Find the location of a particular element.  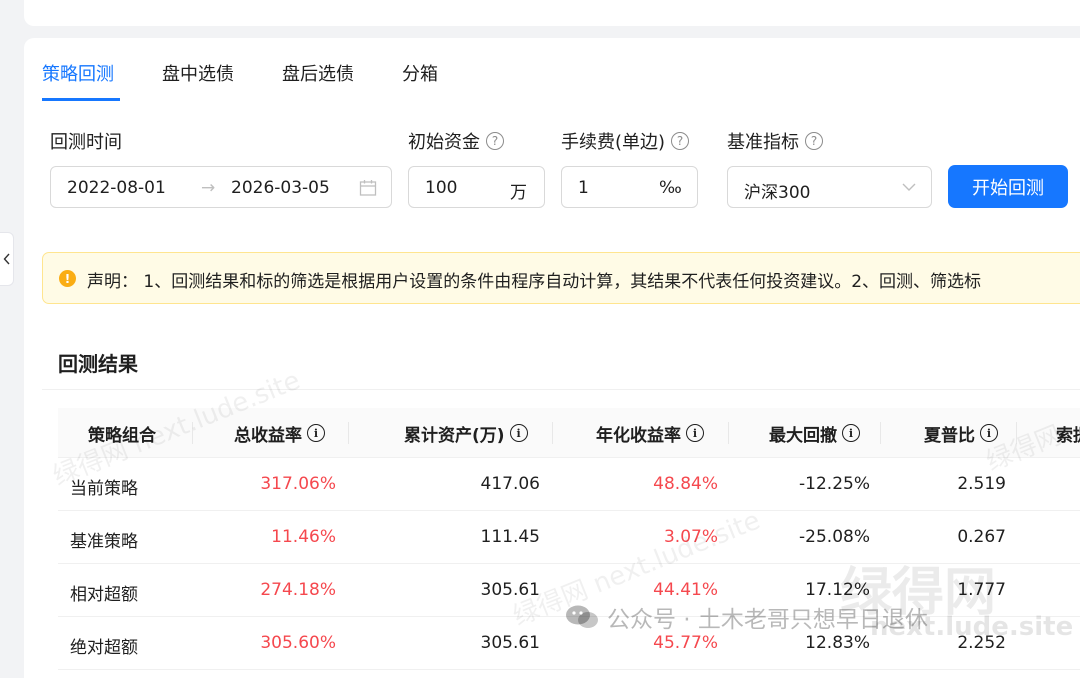

column-header-total-return: 总收益率 i is located at coordinates (279, 433).